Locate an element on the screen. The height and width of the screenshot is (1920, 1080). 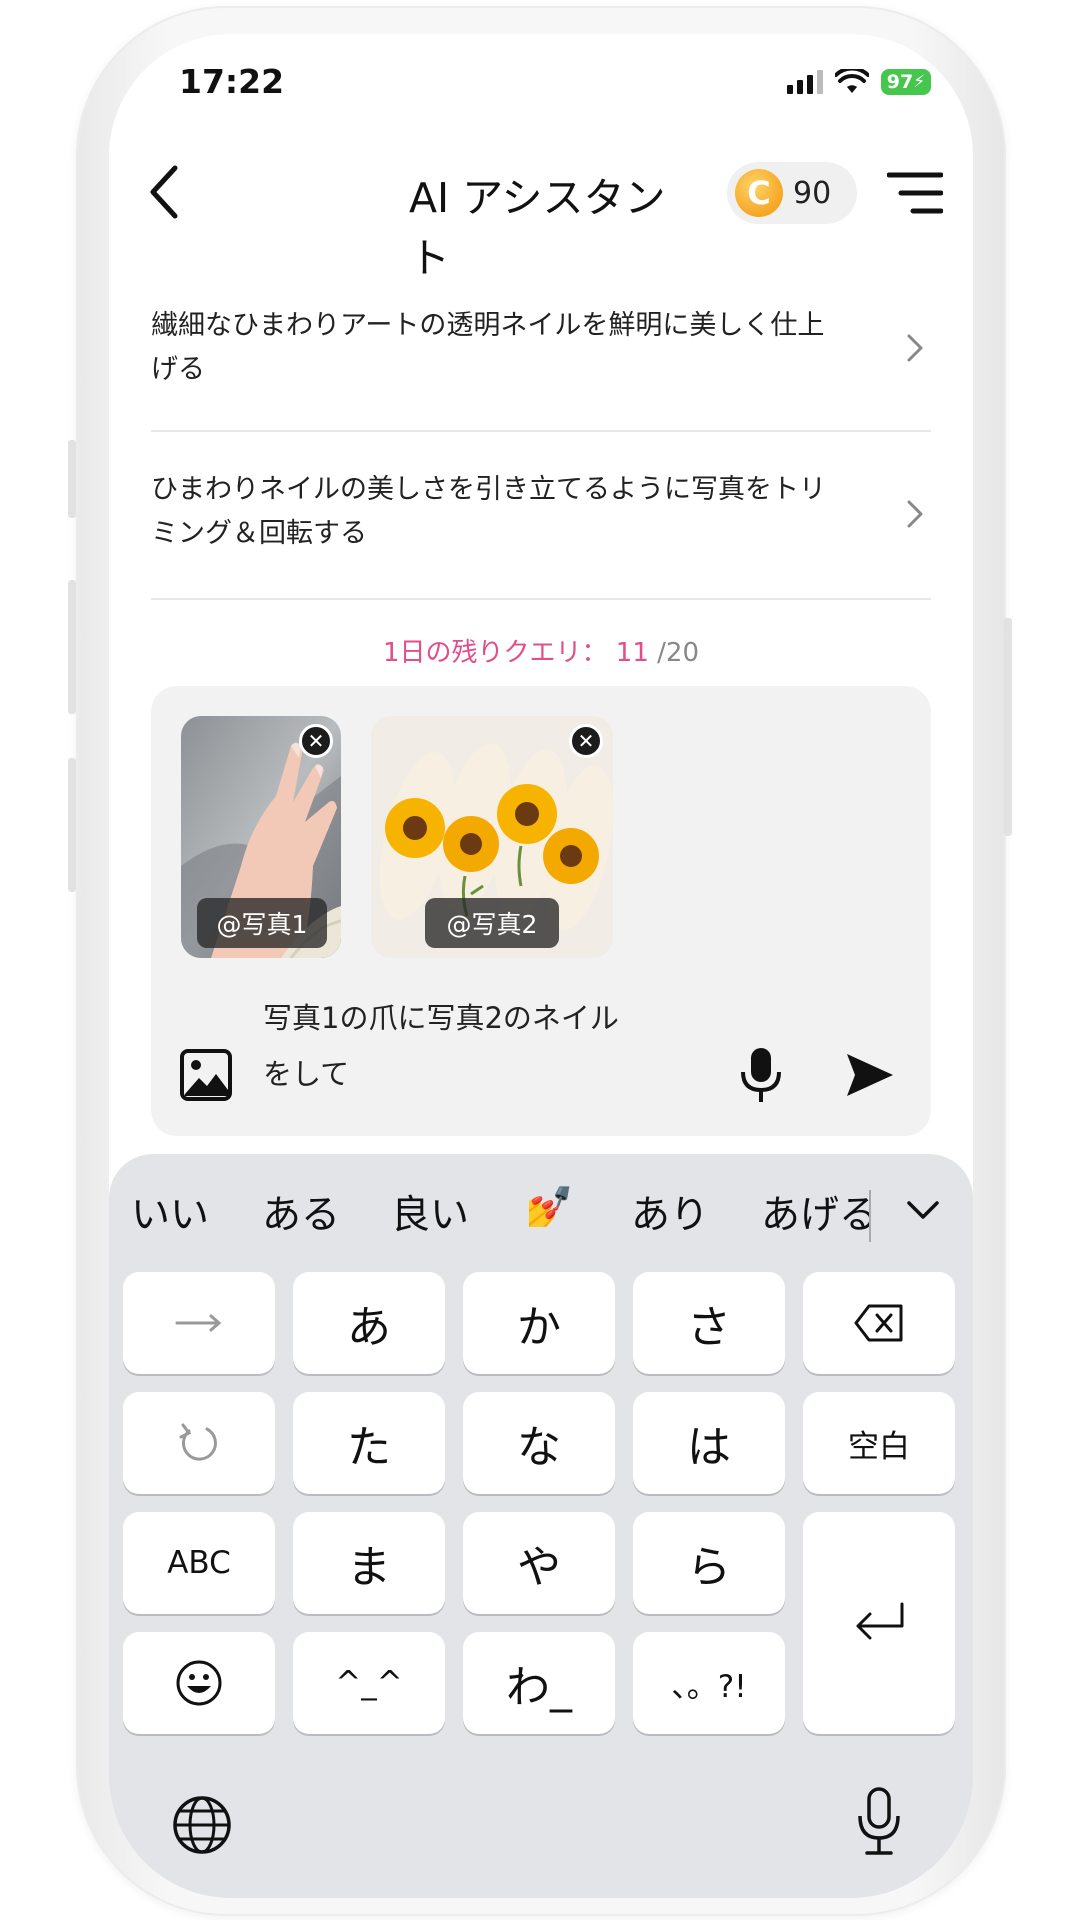
emoji-icon is located at coordinates (199, 1683).